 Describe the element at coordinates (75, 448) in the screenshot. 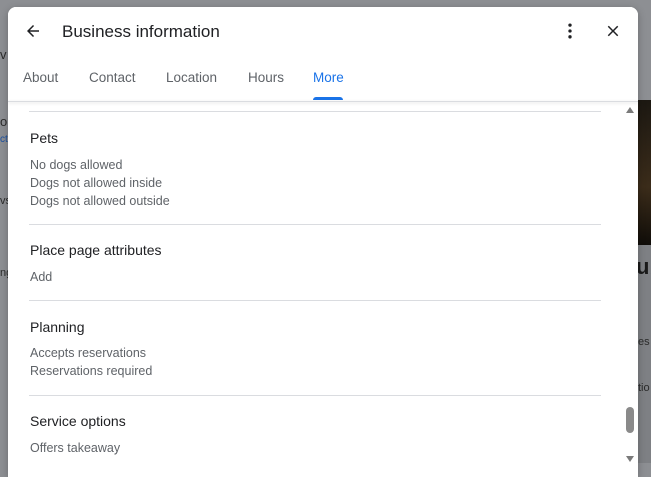

I see `service-options-item: Offers takeaway` at that location.